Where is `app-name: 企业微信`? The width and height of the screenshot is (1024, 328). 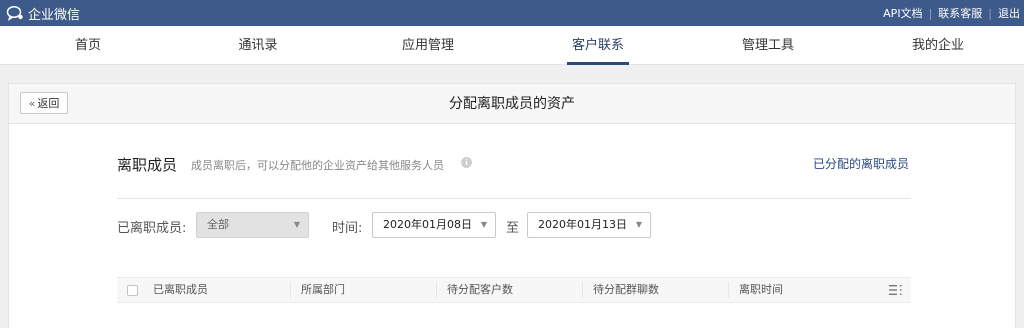 app-name: 企业微信 is located at coordinates (54, 15).